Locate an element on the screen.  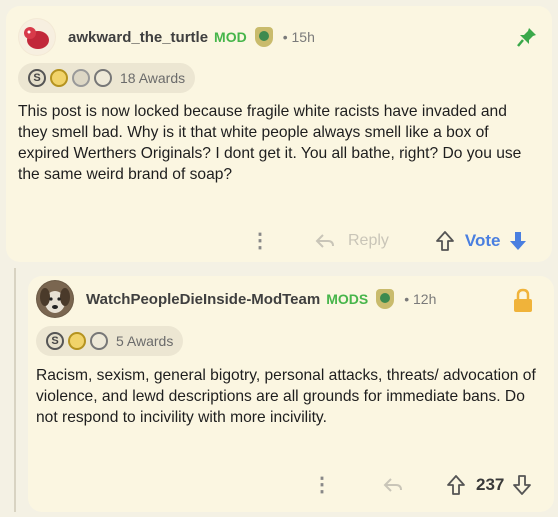
reply-button: Reply is located at coordinates (351, 241).